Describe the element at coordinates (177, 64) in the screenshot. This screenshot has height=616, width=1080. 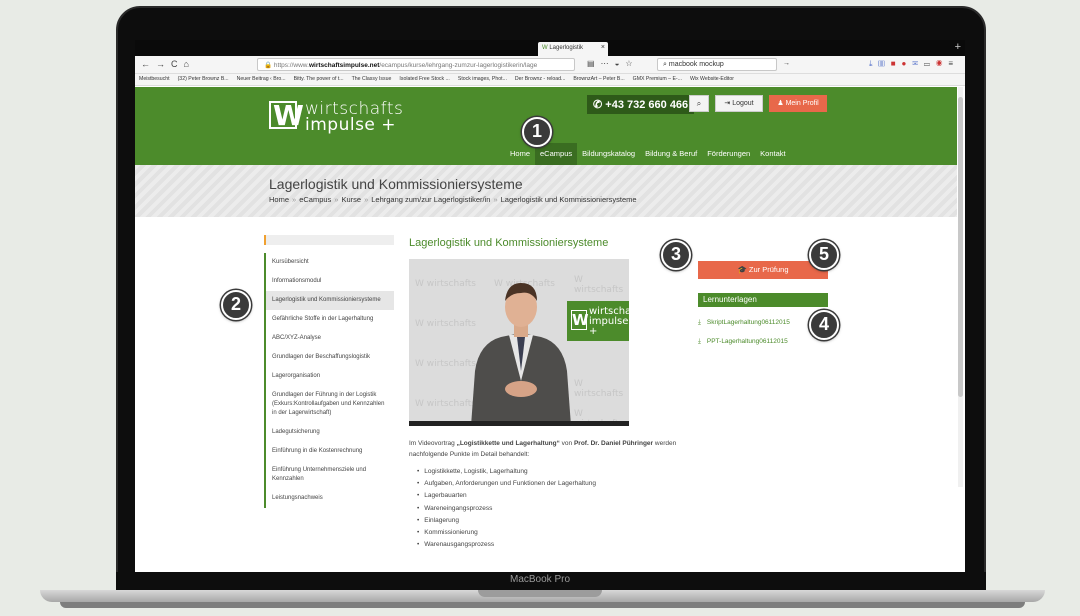
I see `reload-icon: C` at that location.